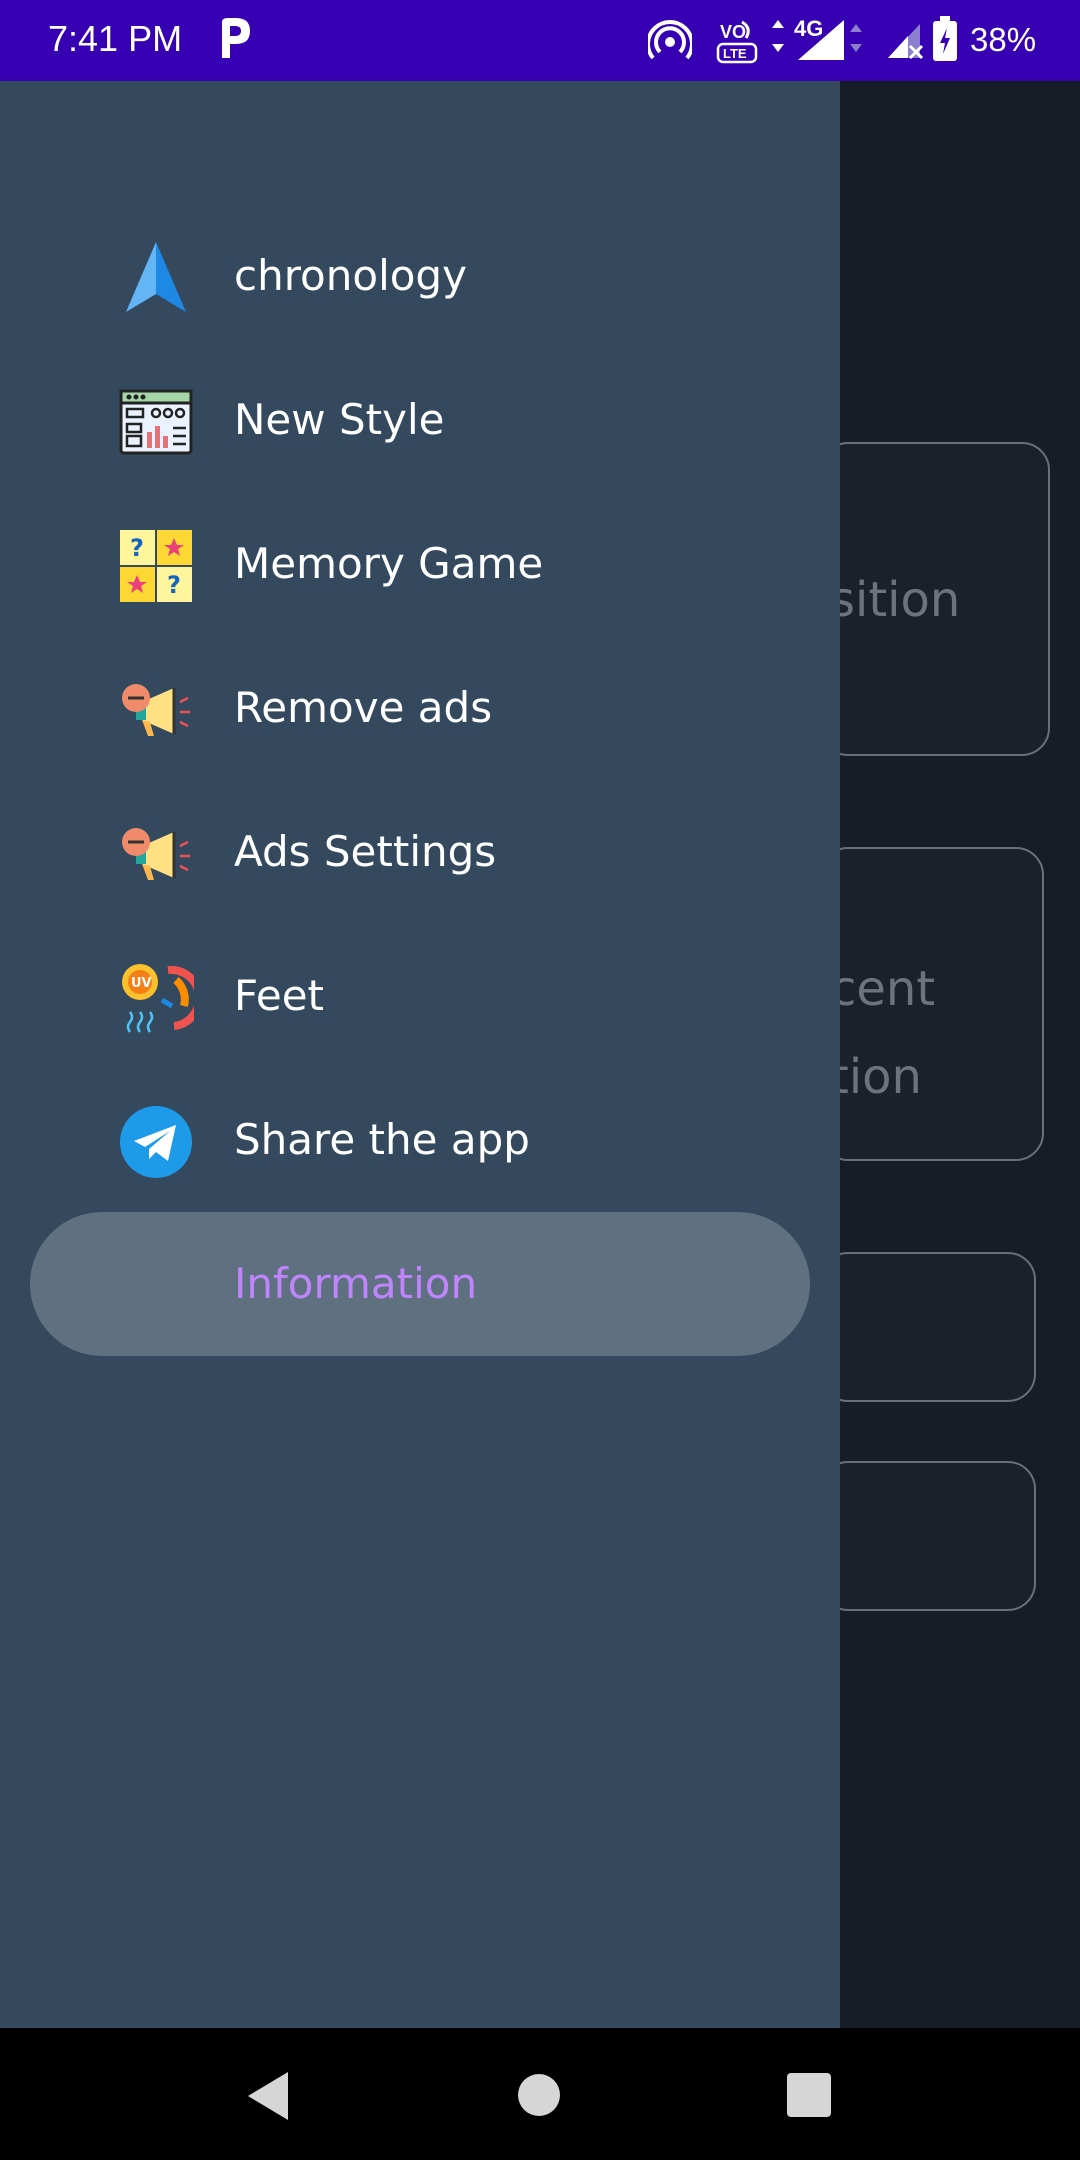 The height and width of the screenshot is (2160, 1080). Describe the element at coordinates (733, 32) in the screenshot. I see `svg-text: VO` at that location.